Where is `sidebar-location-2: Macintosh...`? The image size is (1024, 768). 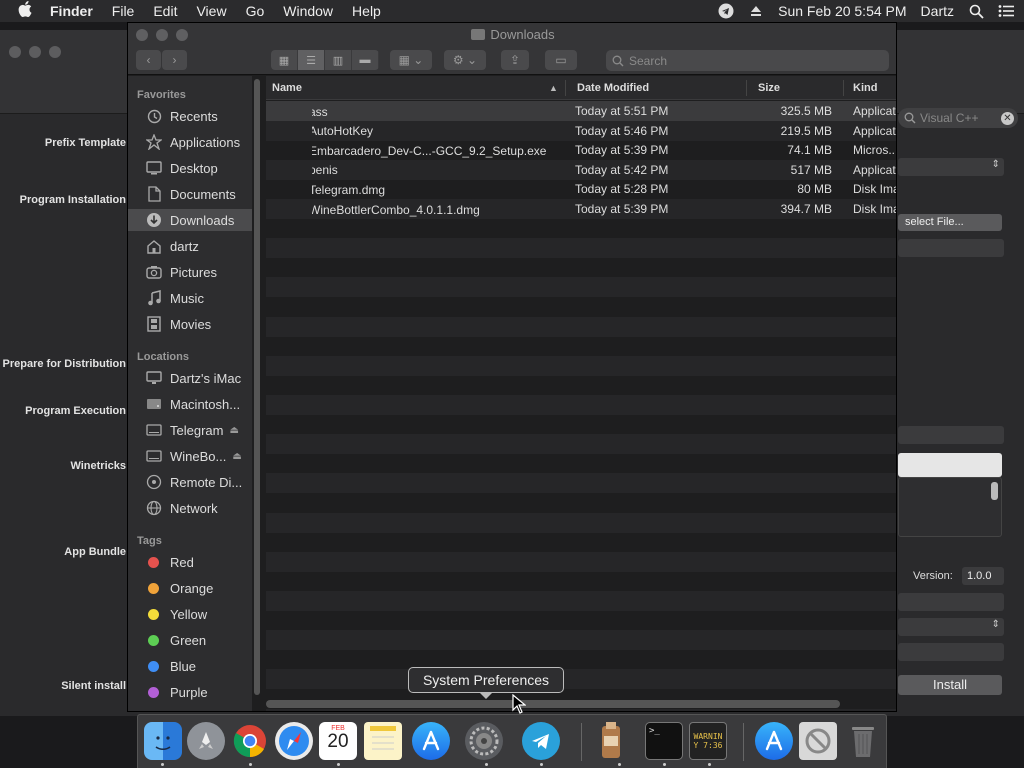 sidebar-location-2: Macintosh... is located at coordinates (190, 404).